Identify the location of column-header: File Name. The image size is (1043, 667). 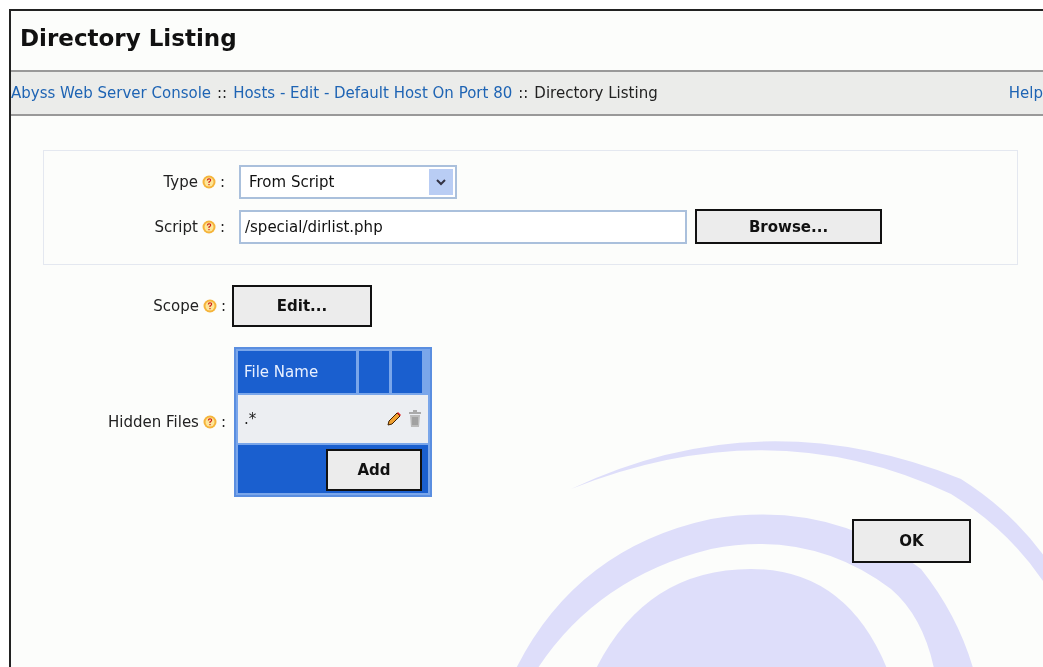
(297, 372).